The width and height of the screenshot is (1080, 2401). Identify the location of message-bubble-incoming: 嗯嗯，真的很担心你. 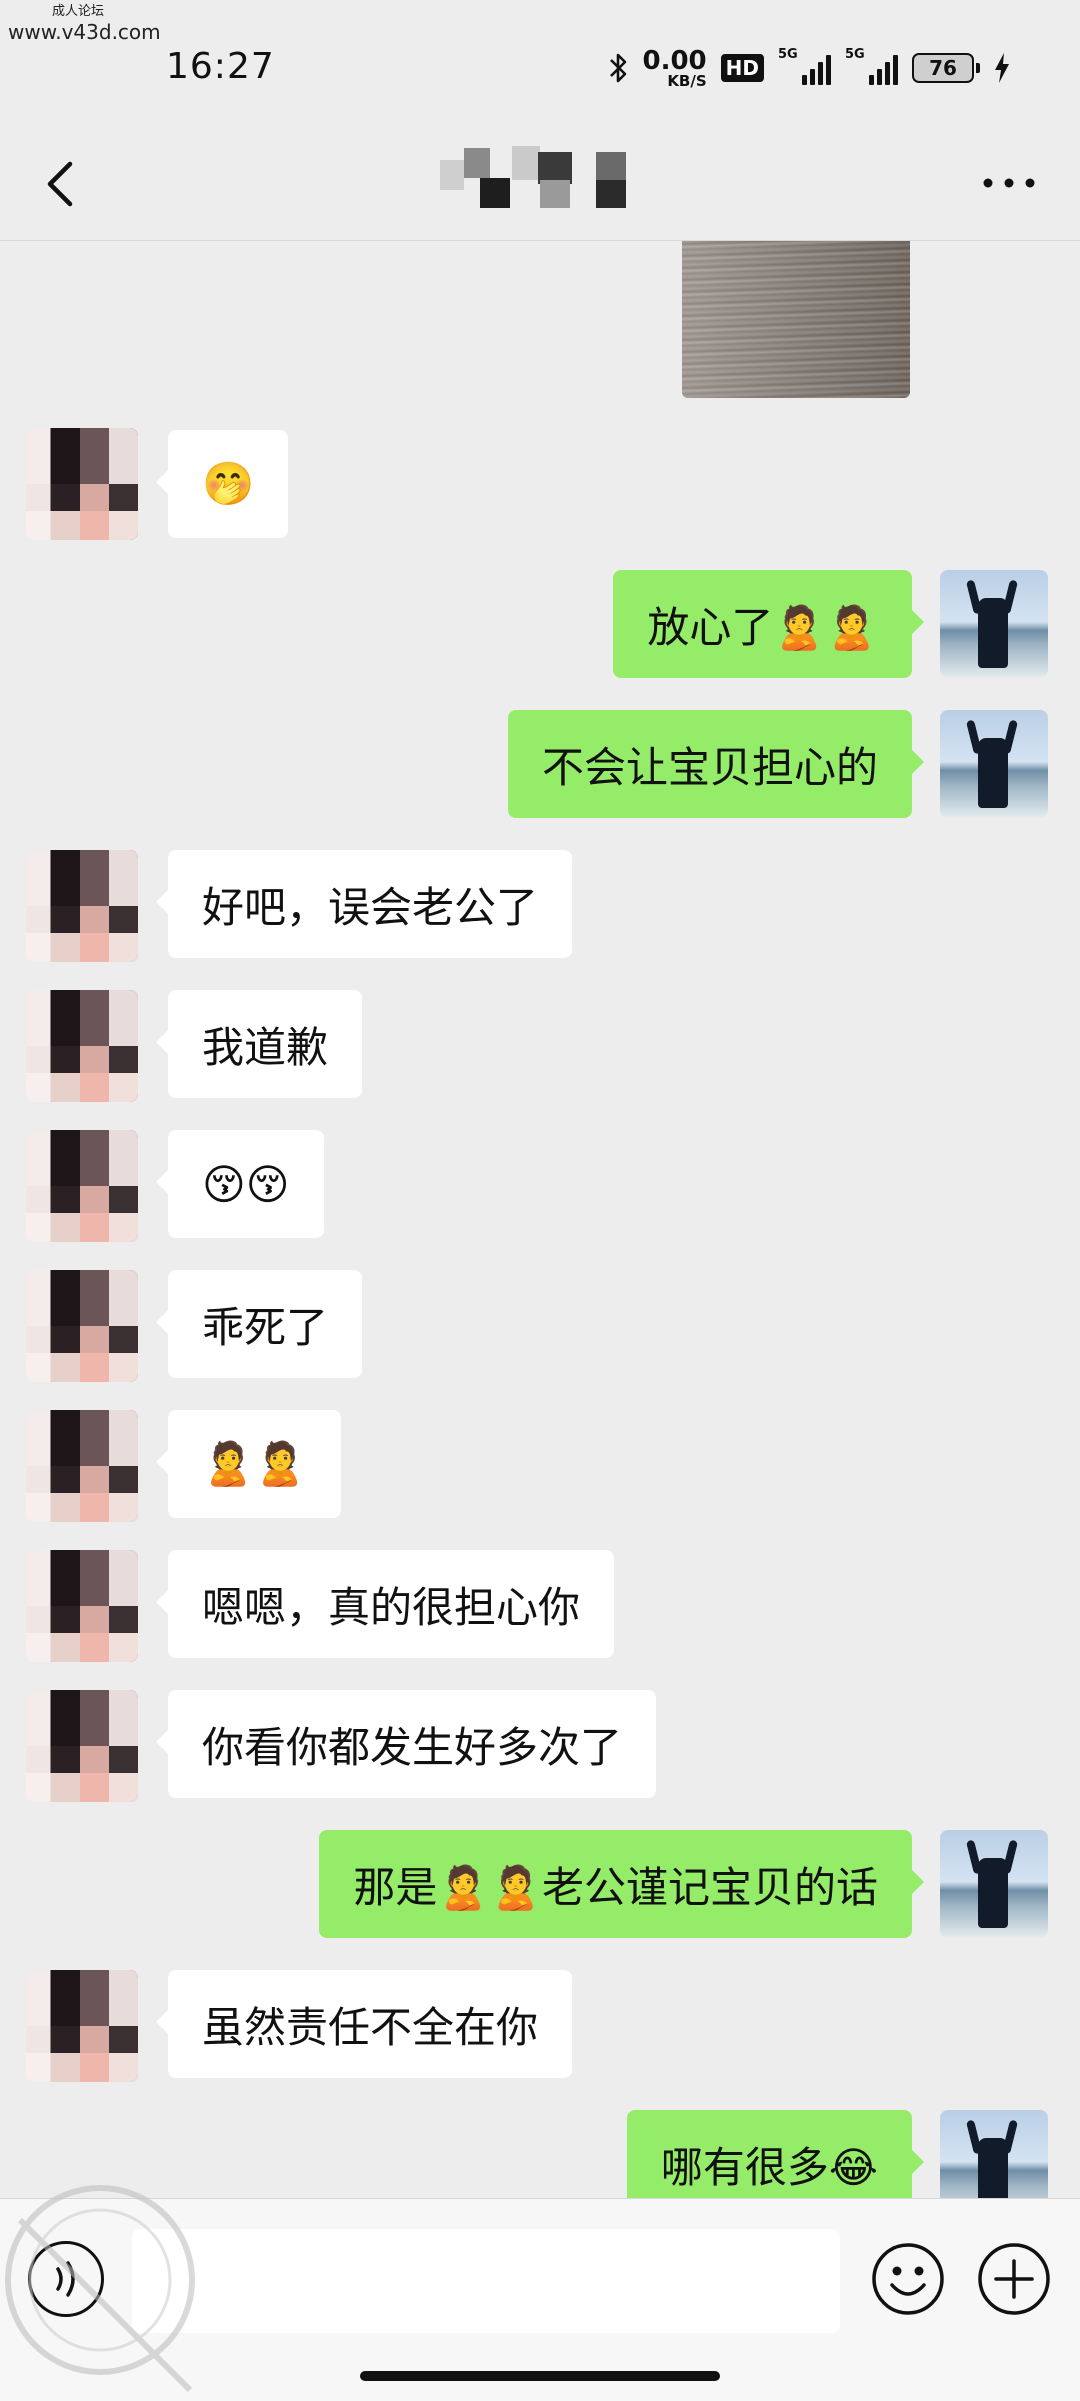
(385, 1604).